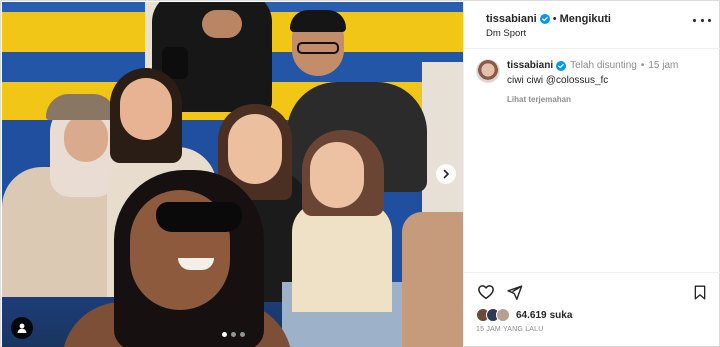 This screenshot has height=347, width=720. Describe the element at coordinates (663, 65) in the screenshot. I see `caption-time: 15 jam` at that location.